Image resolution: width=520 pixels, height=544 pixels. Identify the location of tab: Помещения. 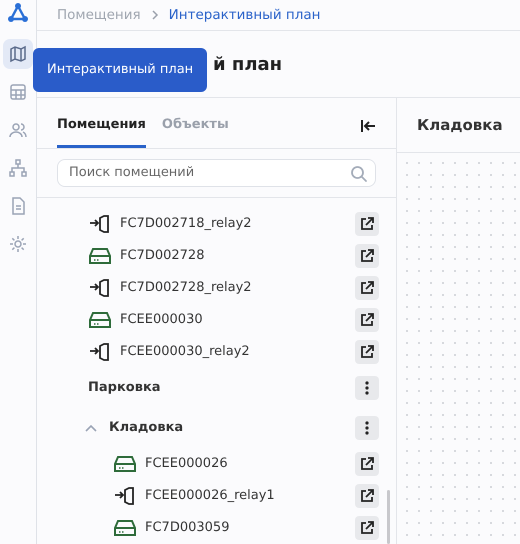
(101, 131).